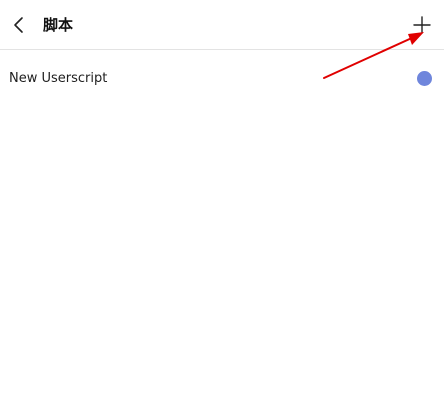 The image size is (444, 418). I want to click on add-script-button, so click(422, 25).